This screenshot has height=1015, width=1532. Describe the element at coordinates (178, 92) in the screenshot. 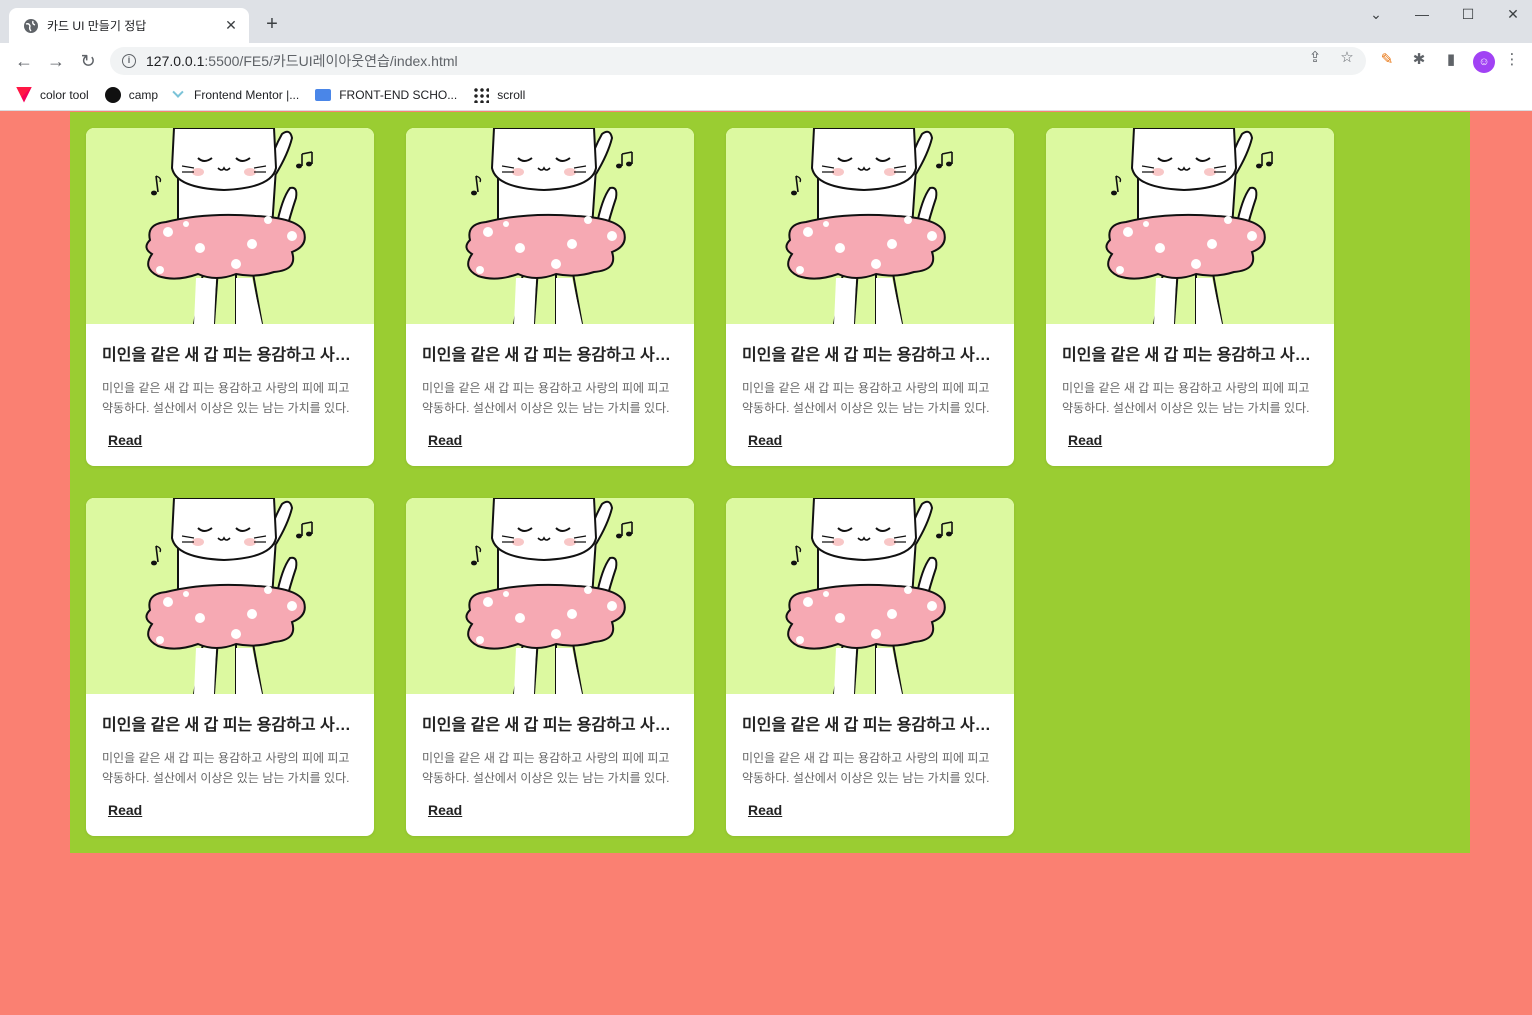

I see `frontend-mentor-icon` at that location.